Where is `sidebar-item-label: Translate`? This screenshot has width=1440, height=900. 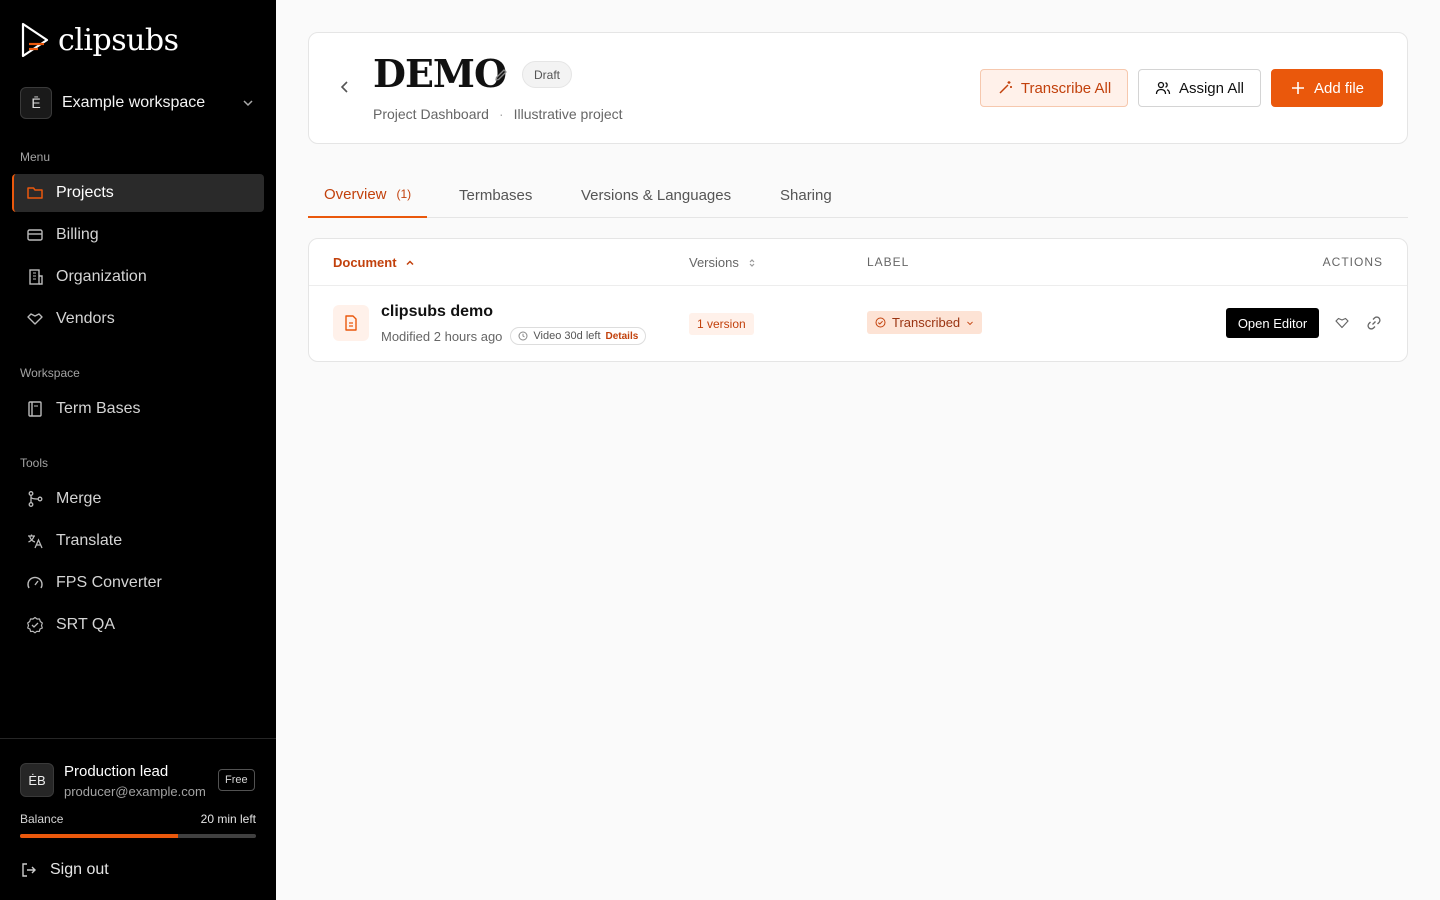
sidebar-item-label: Translate is located at coordinates (89, 540).